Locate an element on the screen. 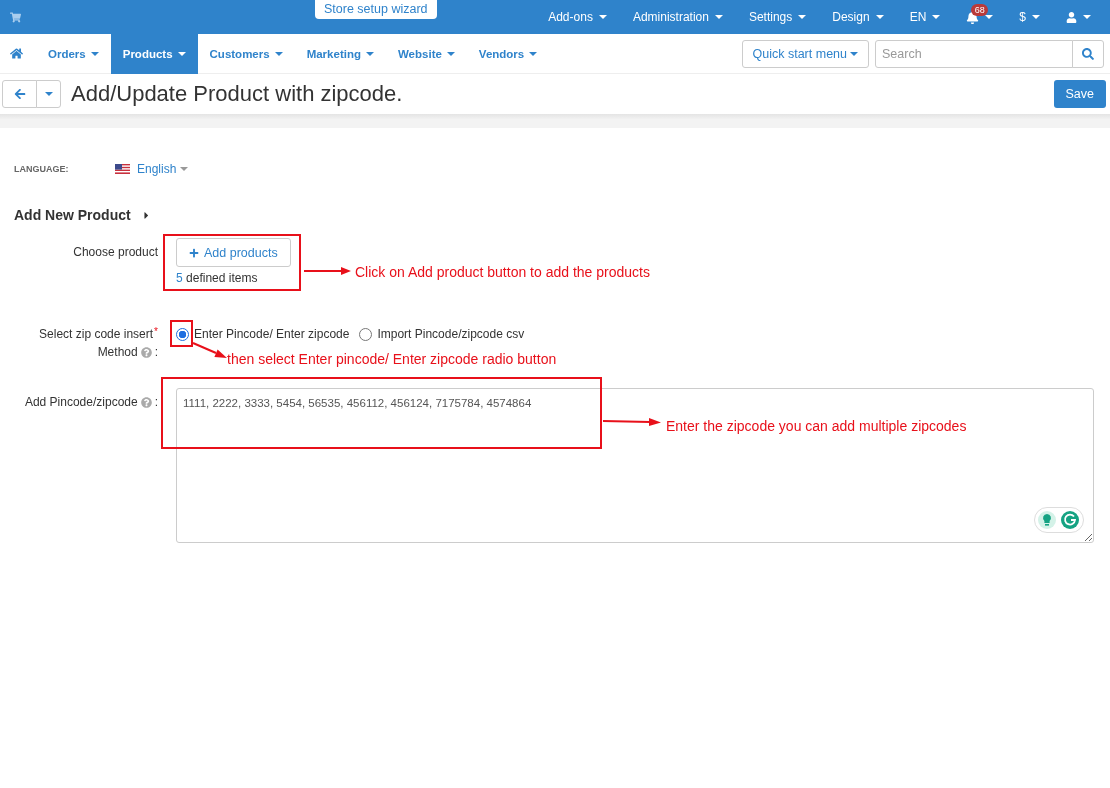  cart-icon is located at coordinates (15, 17).